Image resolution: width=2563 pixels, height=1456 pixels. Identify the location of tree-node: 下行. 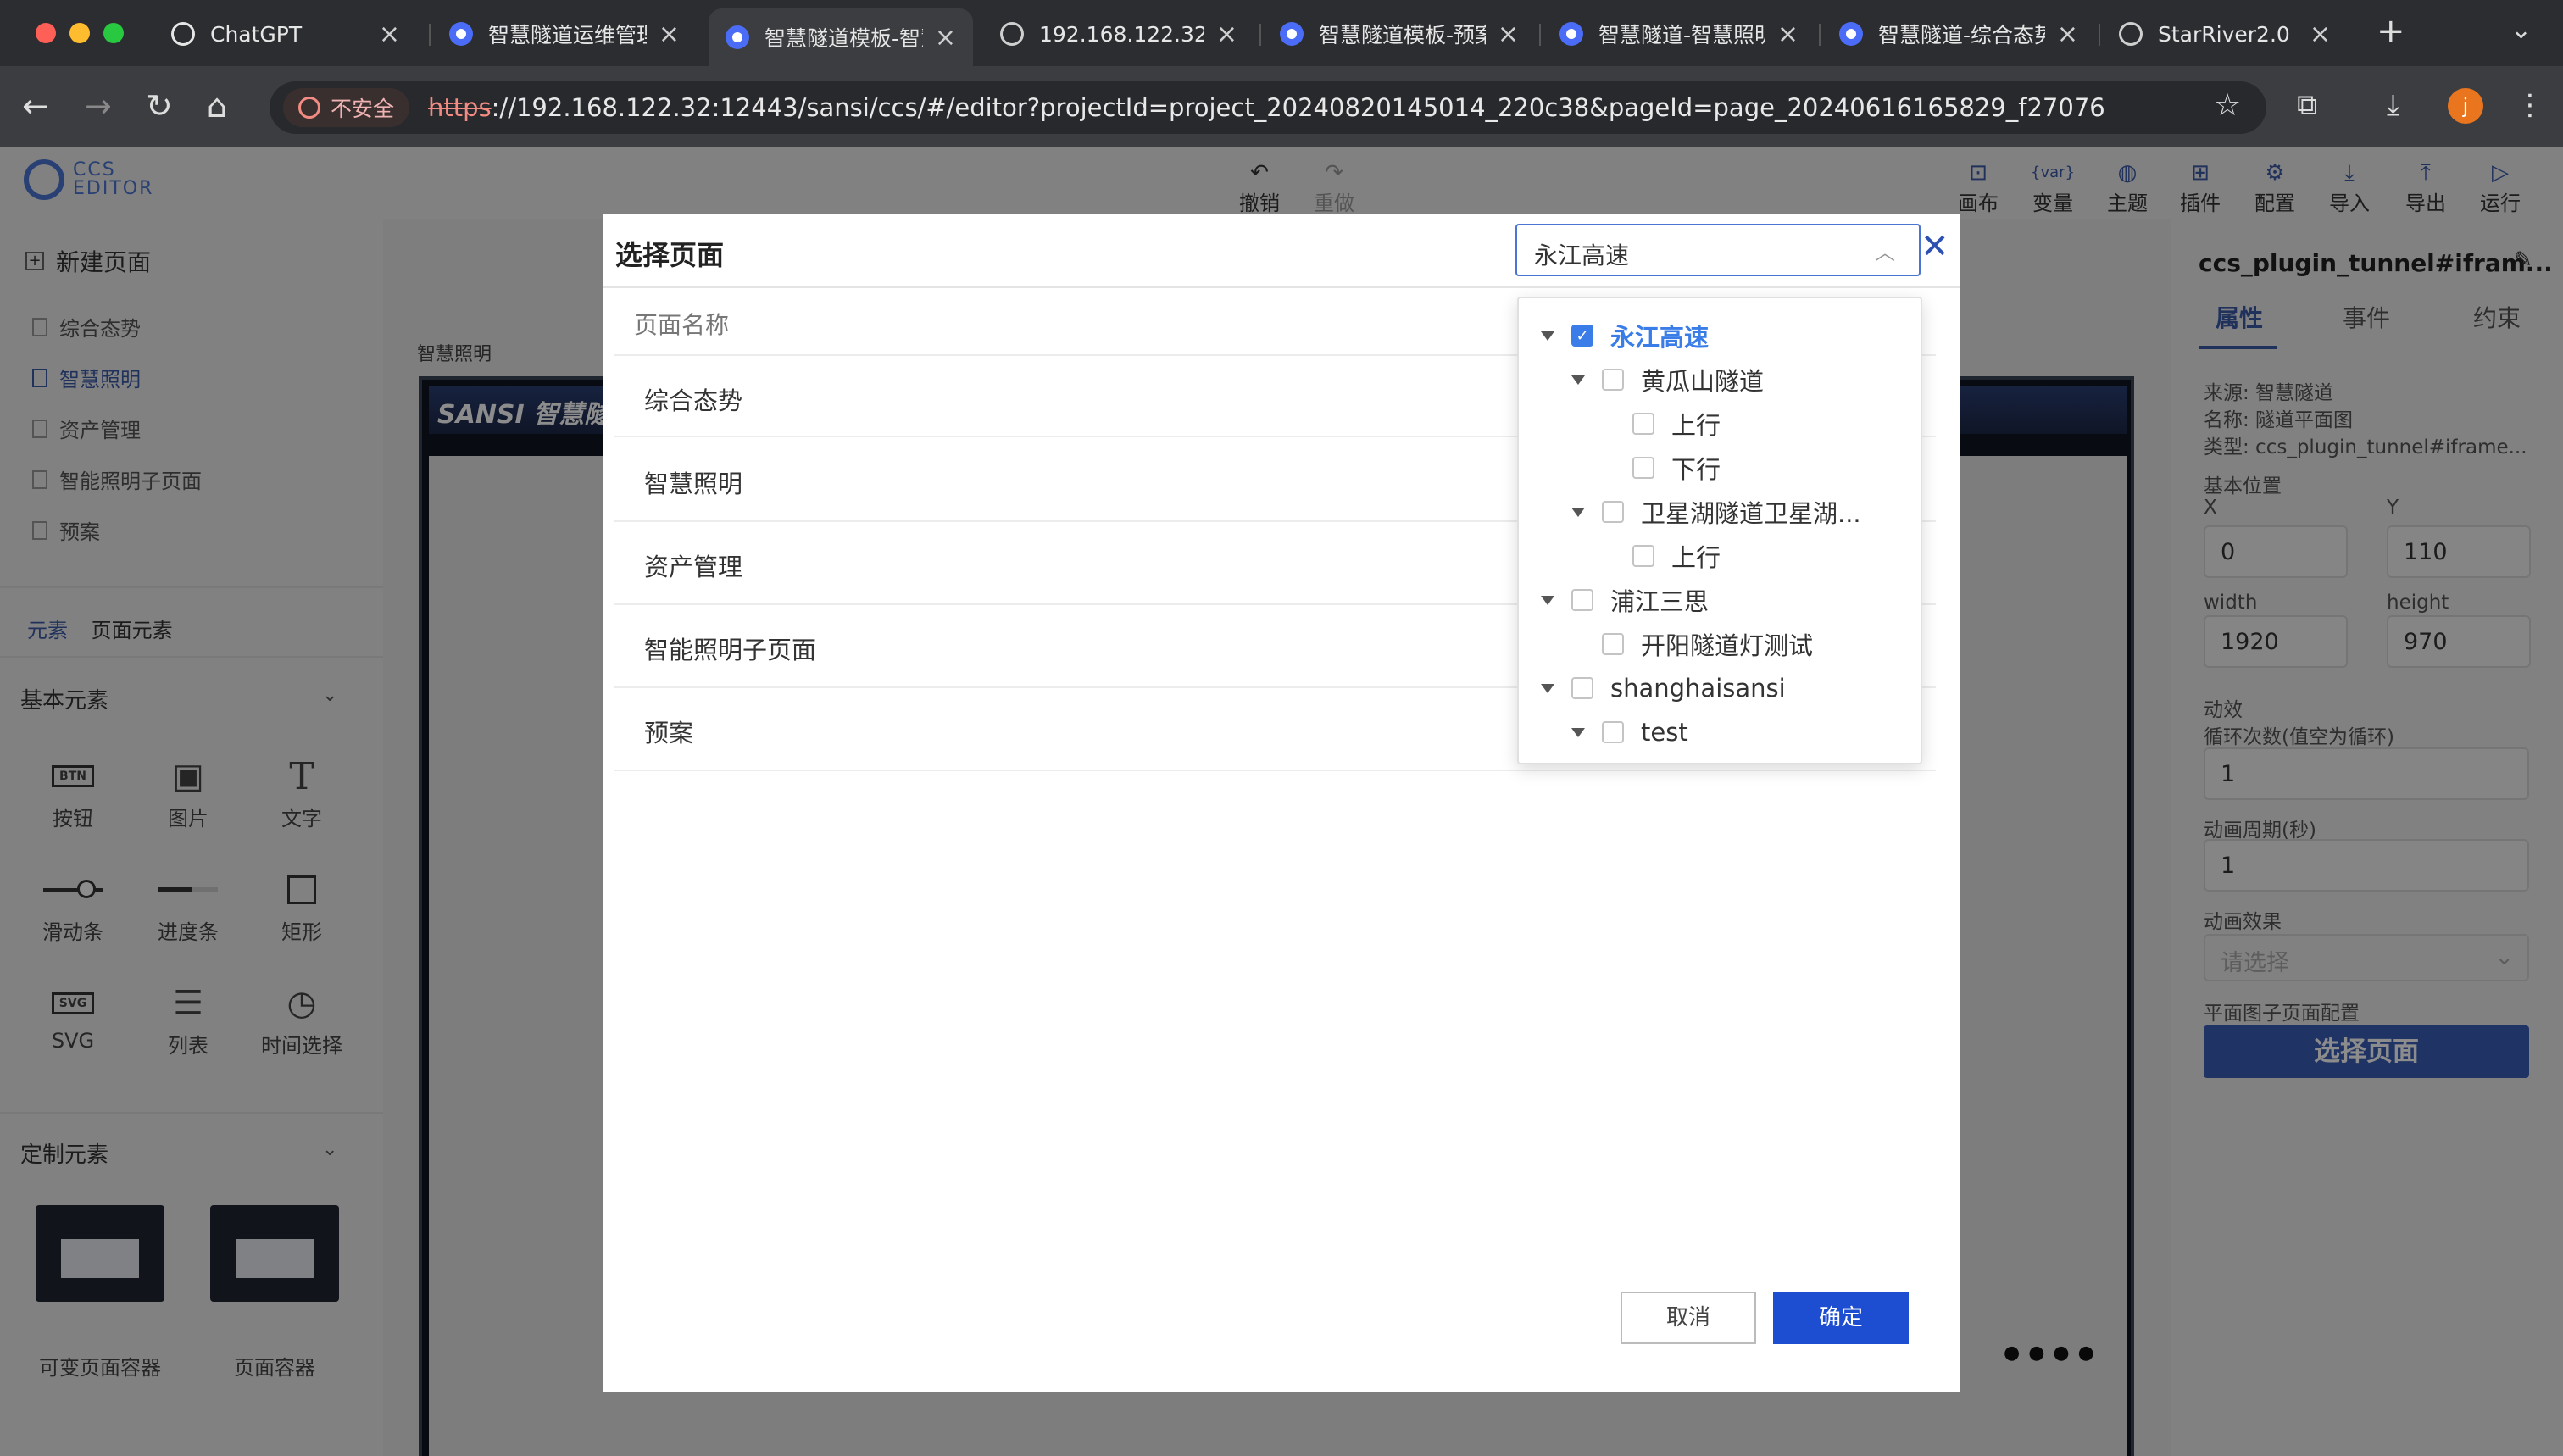
(1661, 468).